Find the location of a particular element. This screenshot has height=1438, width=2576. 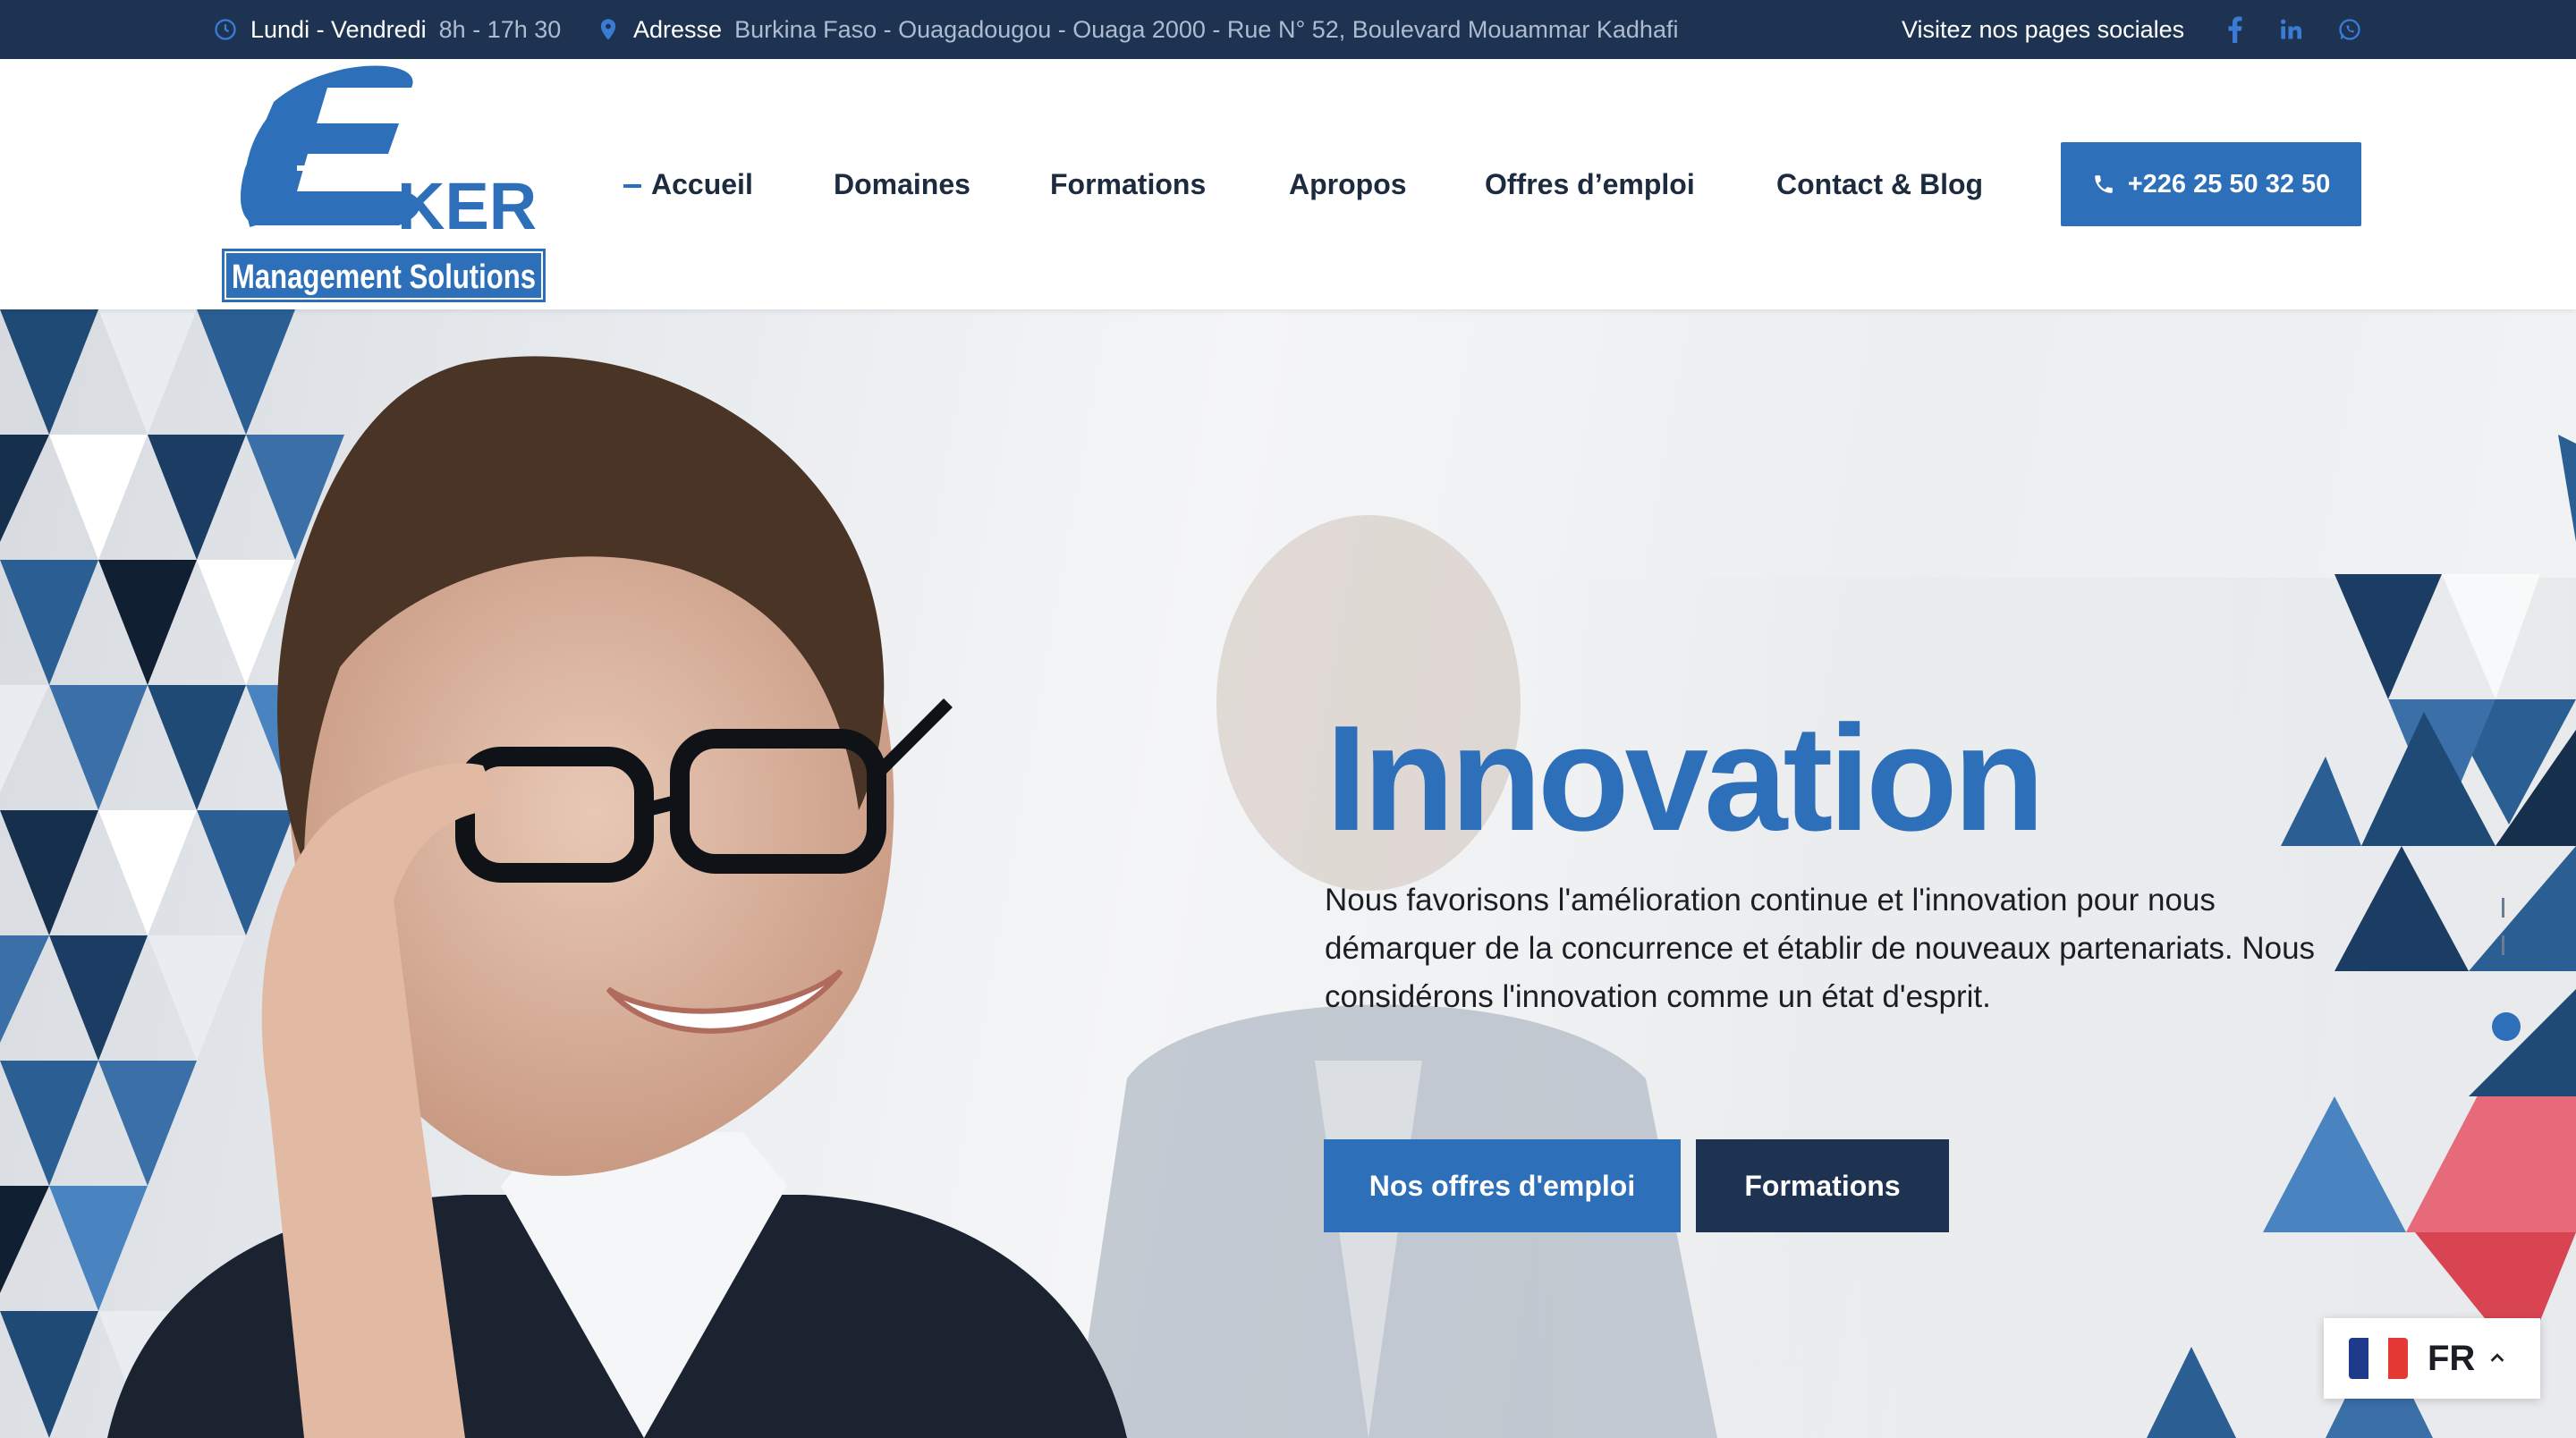

whatsapp-icon is located at coordinates (2349, 29).